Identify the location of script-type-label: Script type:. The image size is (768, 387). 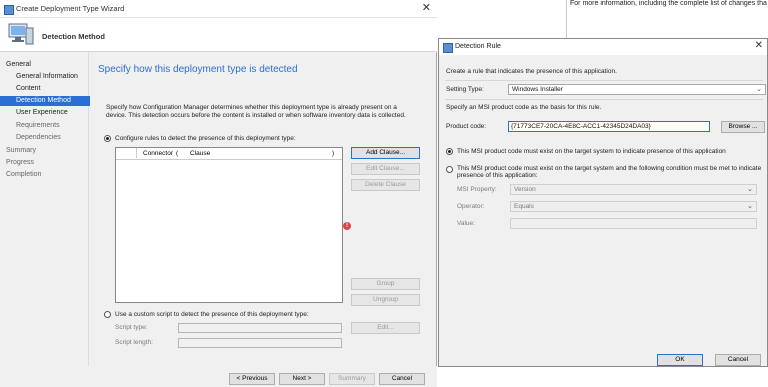
(131, 327).